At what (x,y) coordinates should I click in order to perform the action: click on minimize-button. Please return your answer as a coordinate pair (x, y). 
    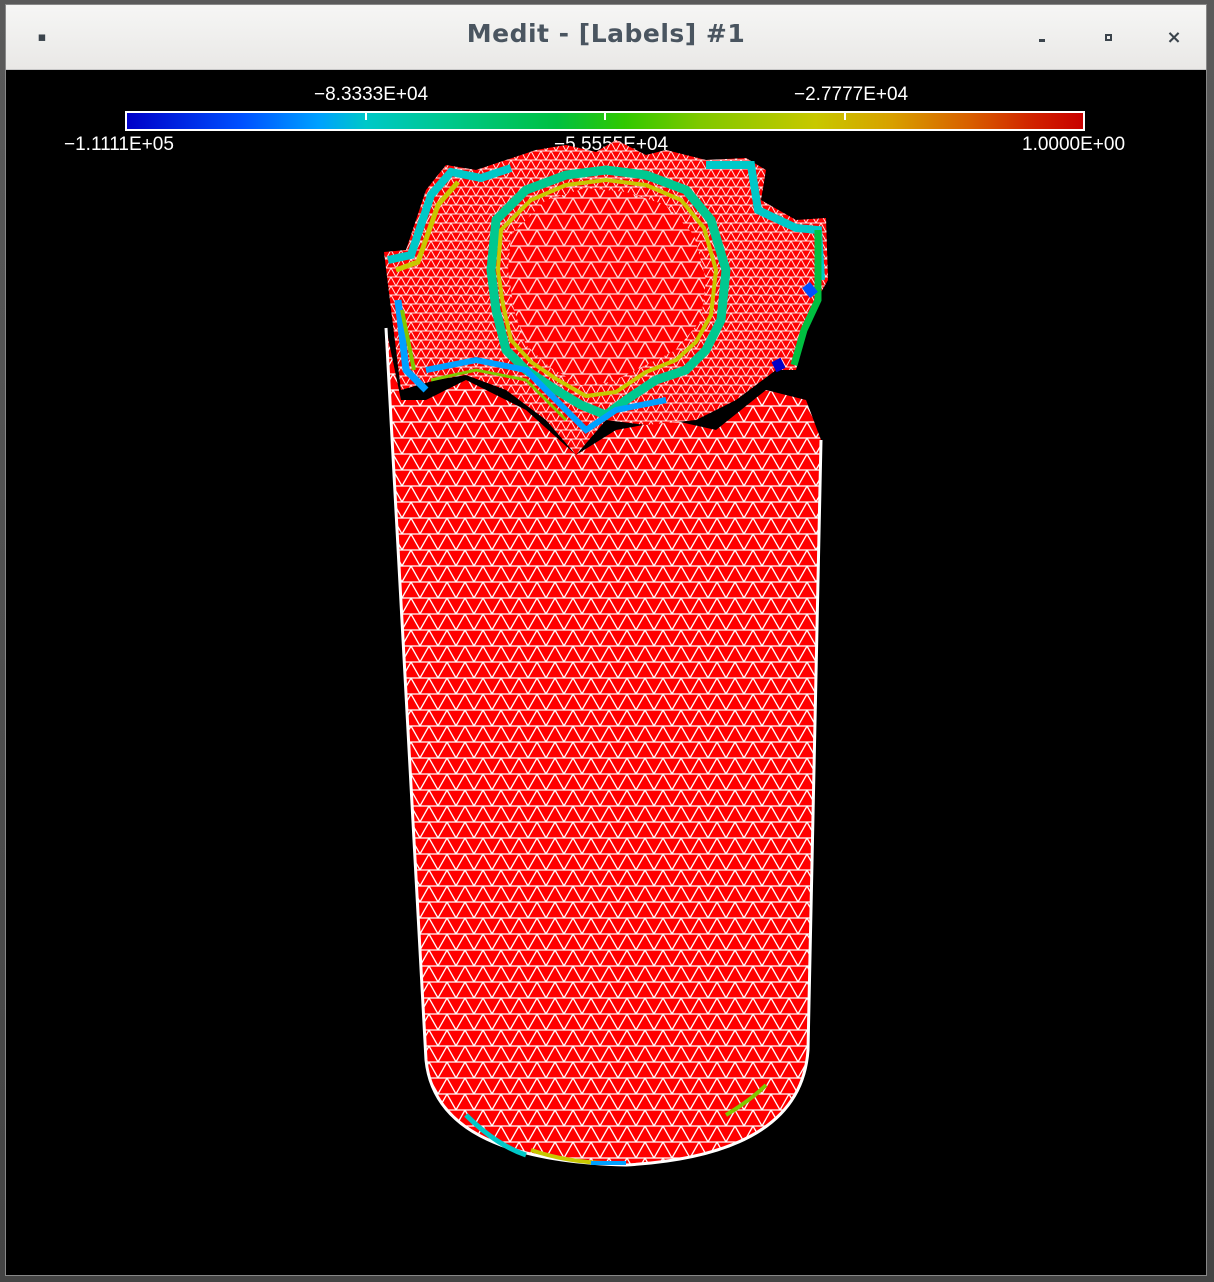
    Looking at the image, I should click on (1042, 37).